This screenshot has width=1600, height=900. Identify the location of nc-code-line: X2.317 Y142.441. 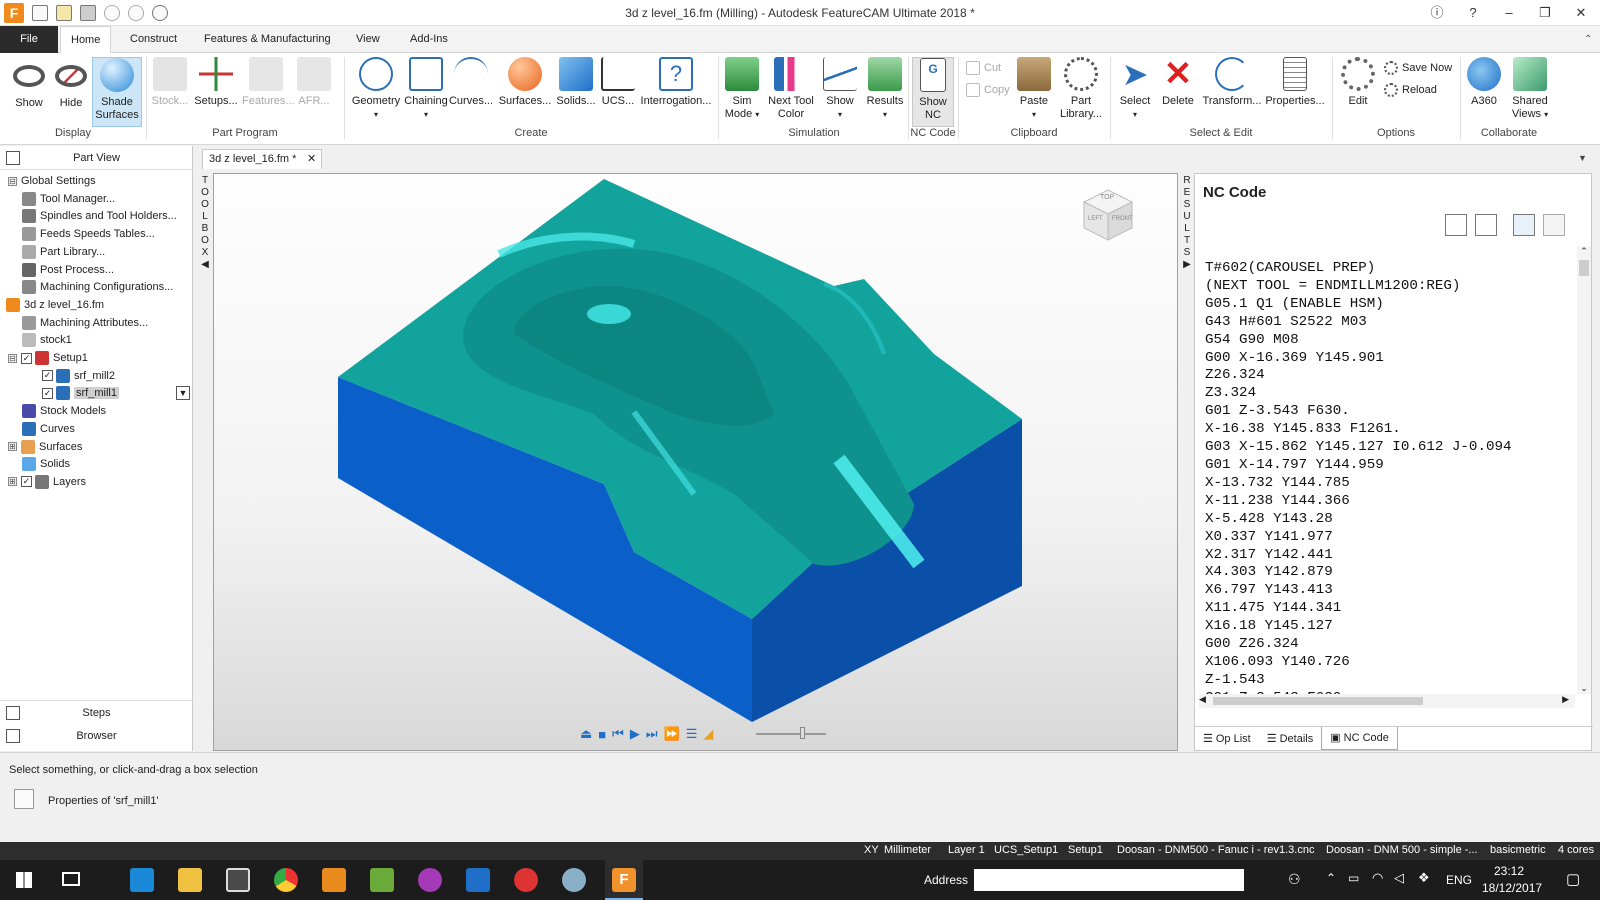
(1390, 556).